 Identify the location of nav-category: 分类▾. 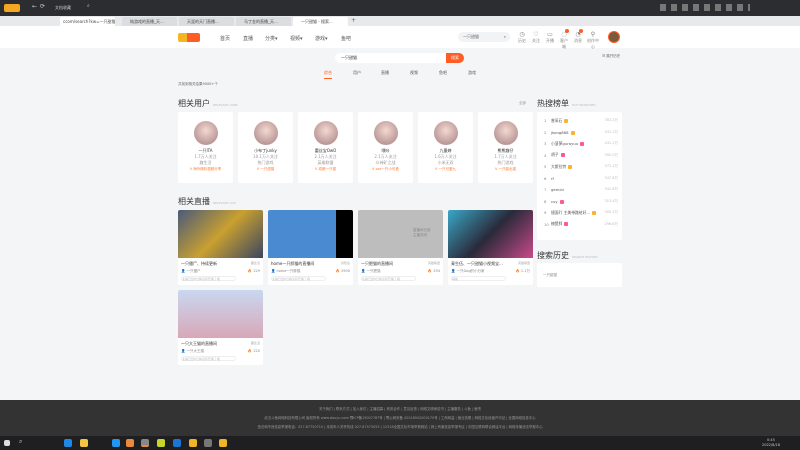
(271, 38).